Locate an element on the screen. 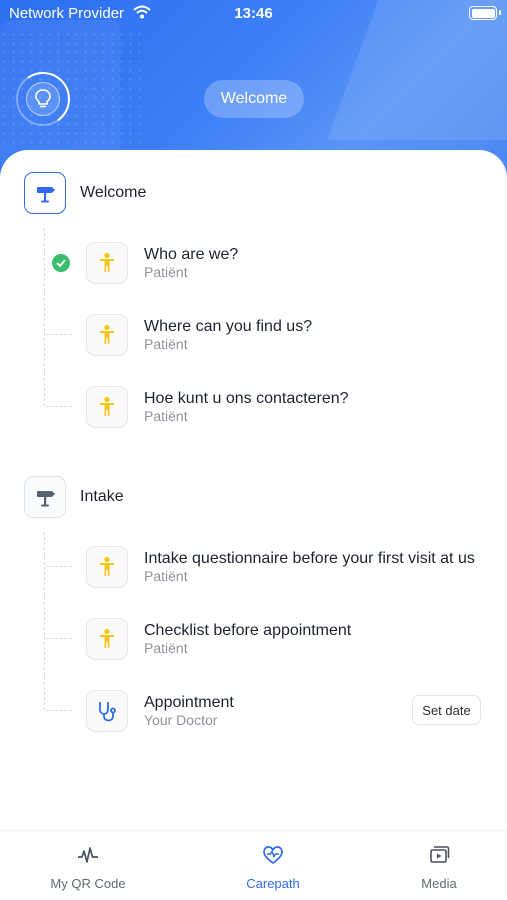  item-title: Appointment is located at coordinates (189, 702).